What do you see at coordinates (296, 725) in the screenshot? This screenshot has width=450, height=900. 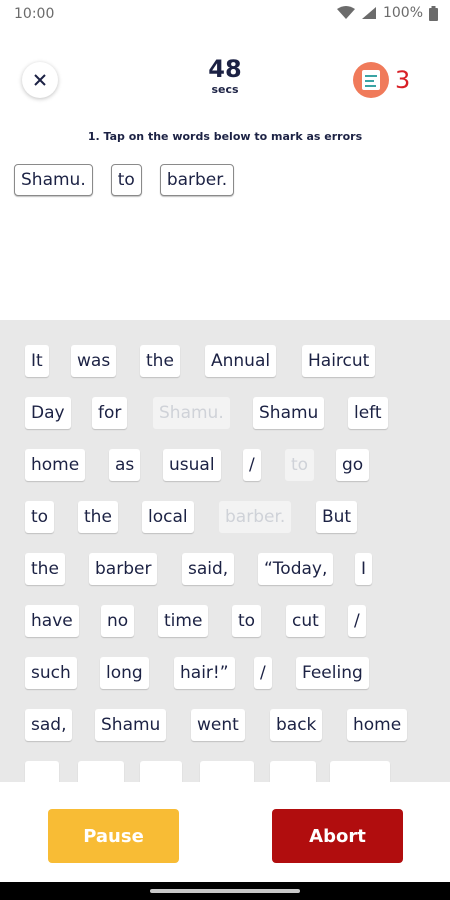 I see `word-chip: back` at bounding box center [296, 725].